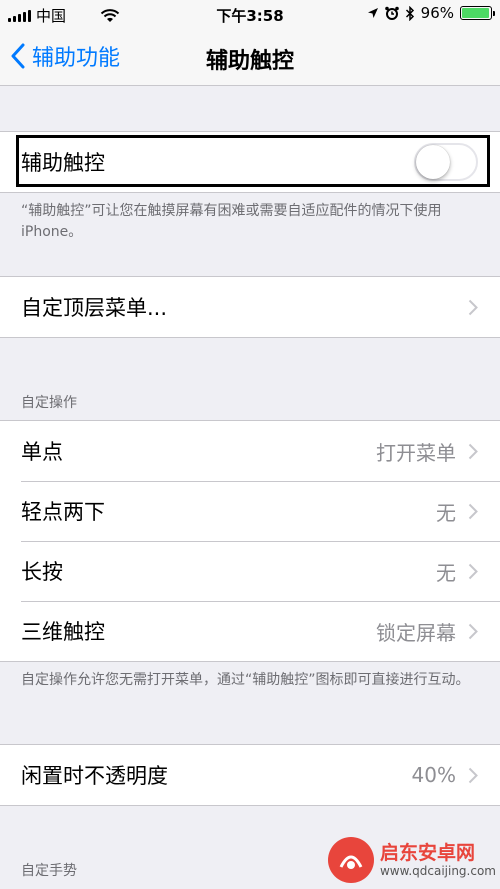 The image size is (500, 889). I want to click on battery-icon, so click(477, 13).